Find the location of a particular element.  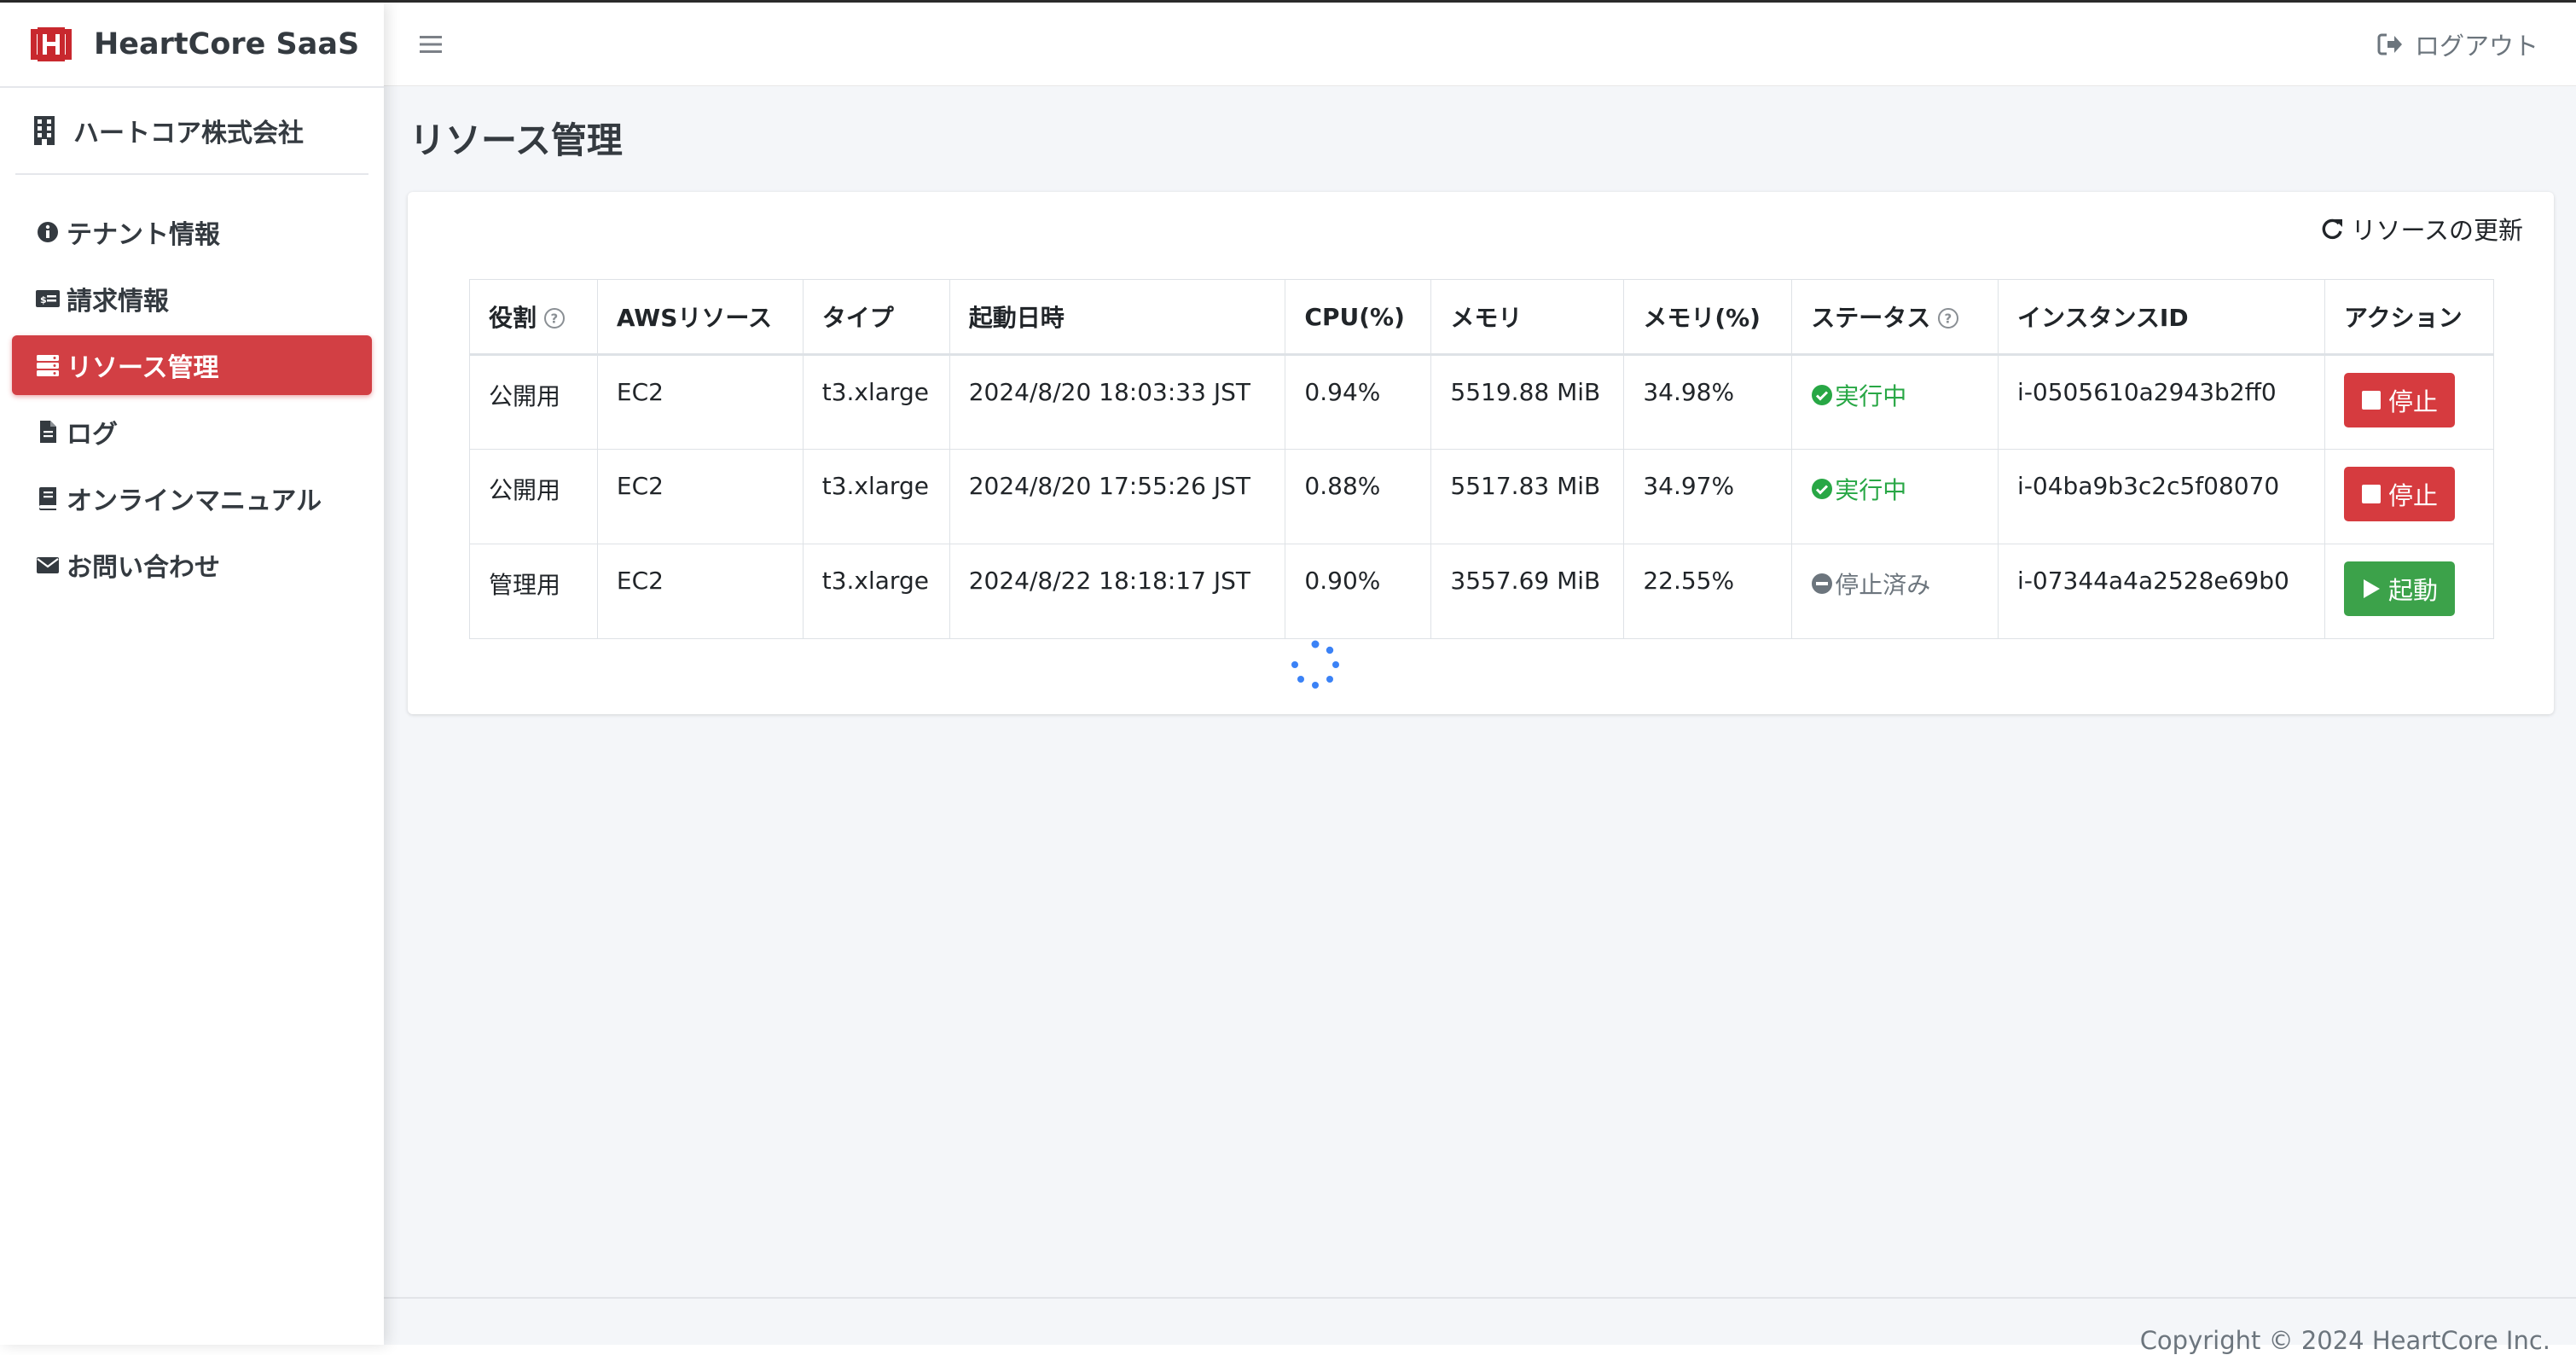

column-header-started-at: 起動日時 is located at coordinates (1117, 317).